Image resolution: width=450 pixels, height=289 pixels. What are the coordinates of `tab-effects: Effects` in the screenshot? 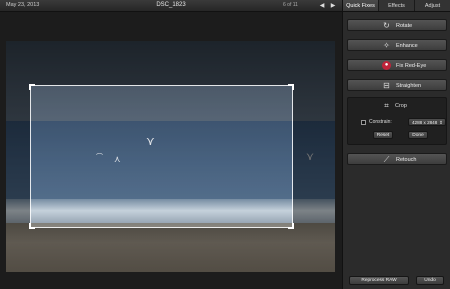 It's located at (397, 5).